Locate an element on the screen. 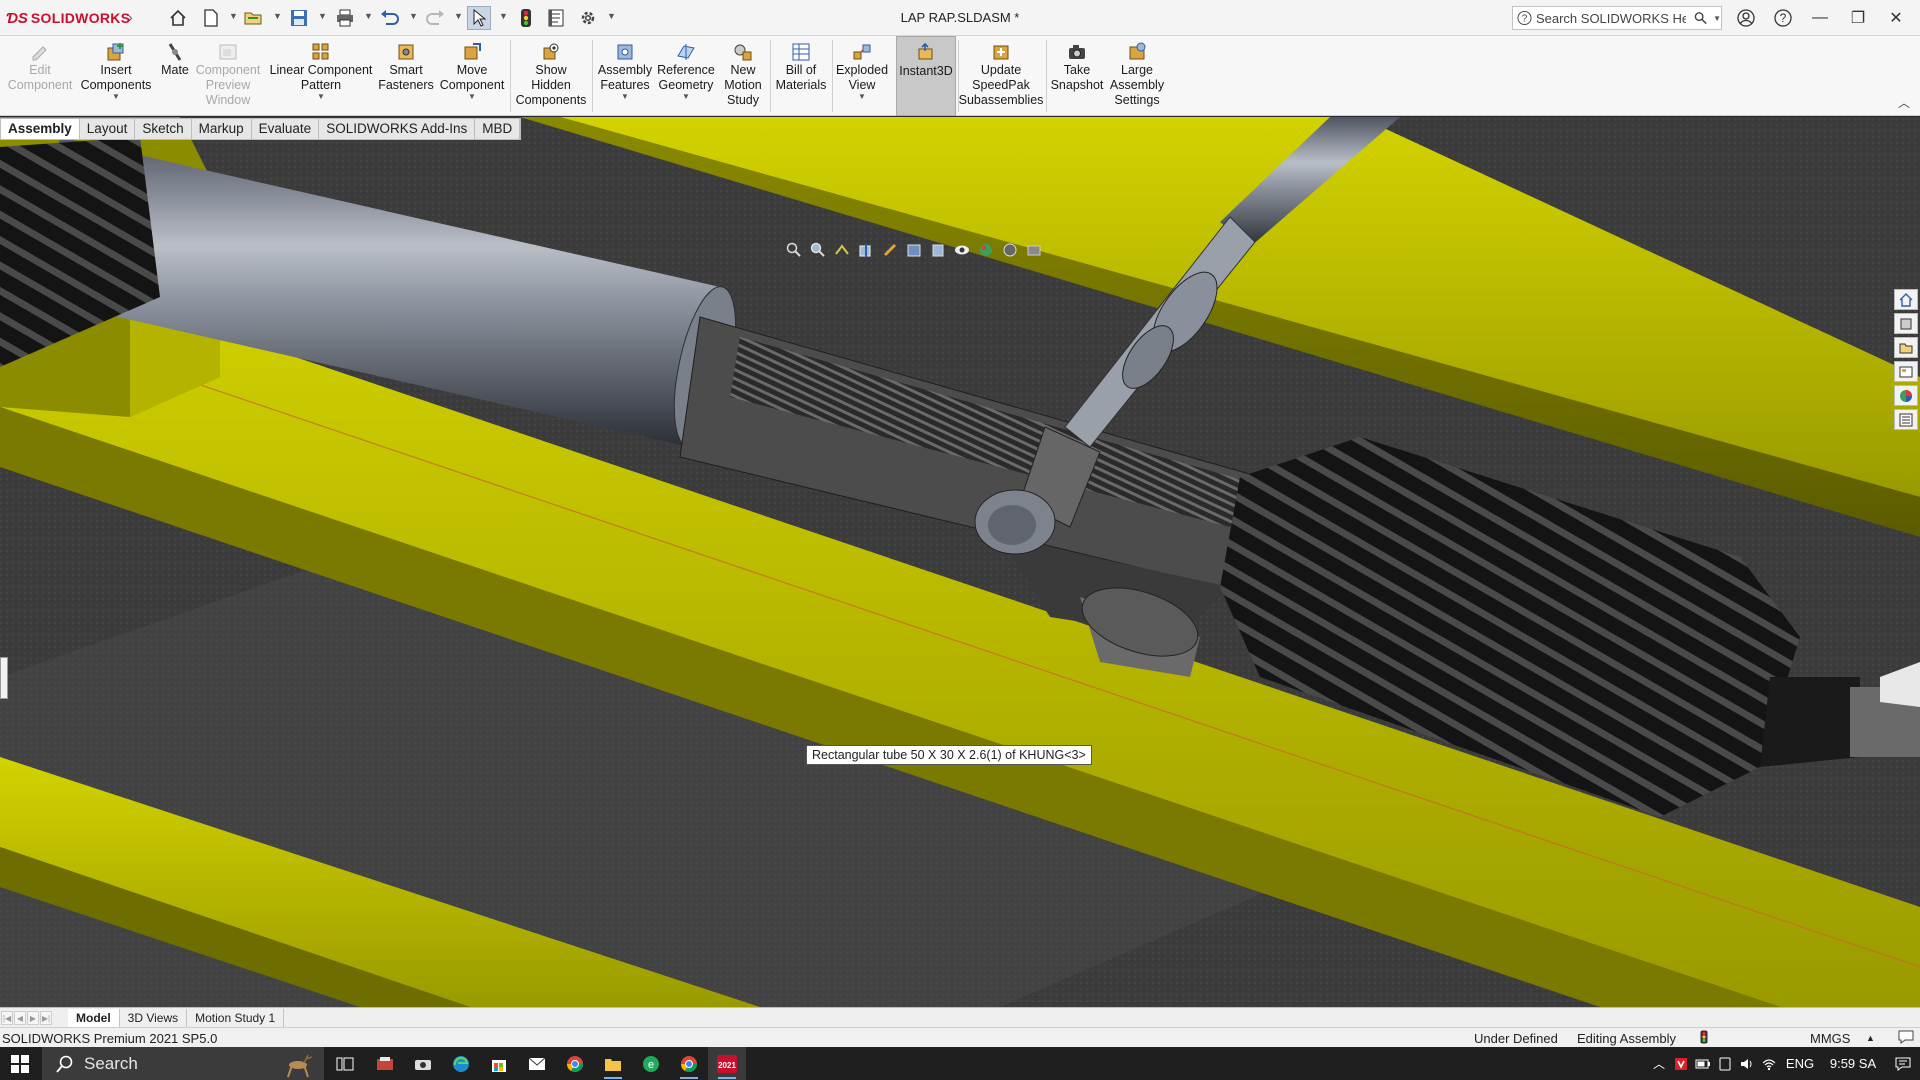 This screenshot has height=1080, width=1920. large-assembly-settings-button: Large Assembly Settings is located at coordinates (1137, 76).